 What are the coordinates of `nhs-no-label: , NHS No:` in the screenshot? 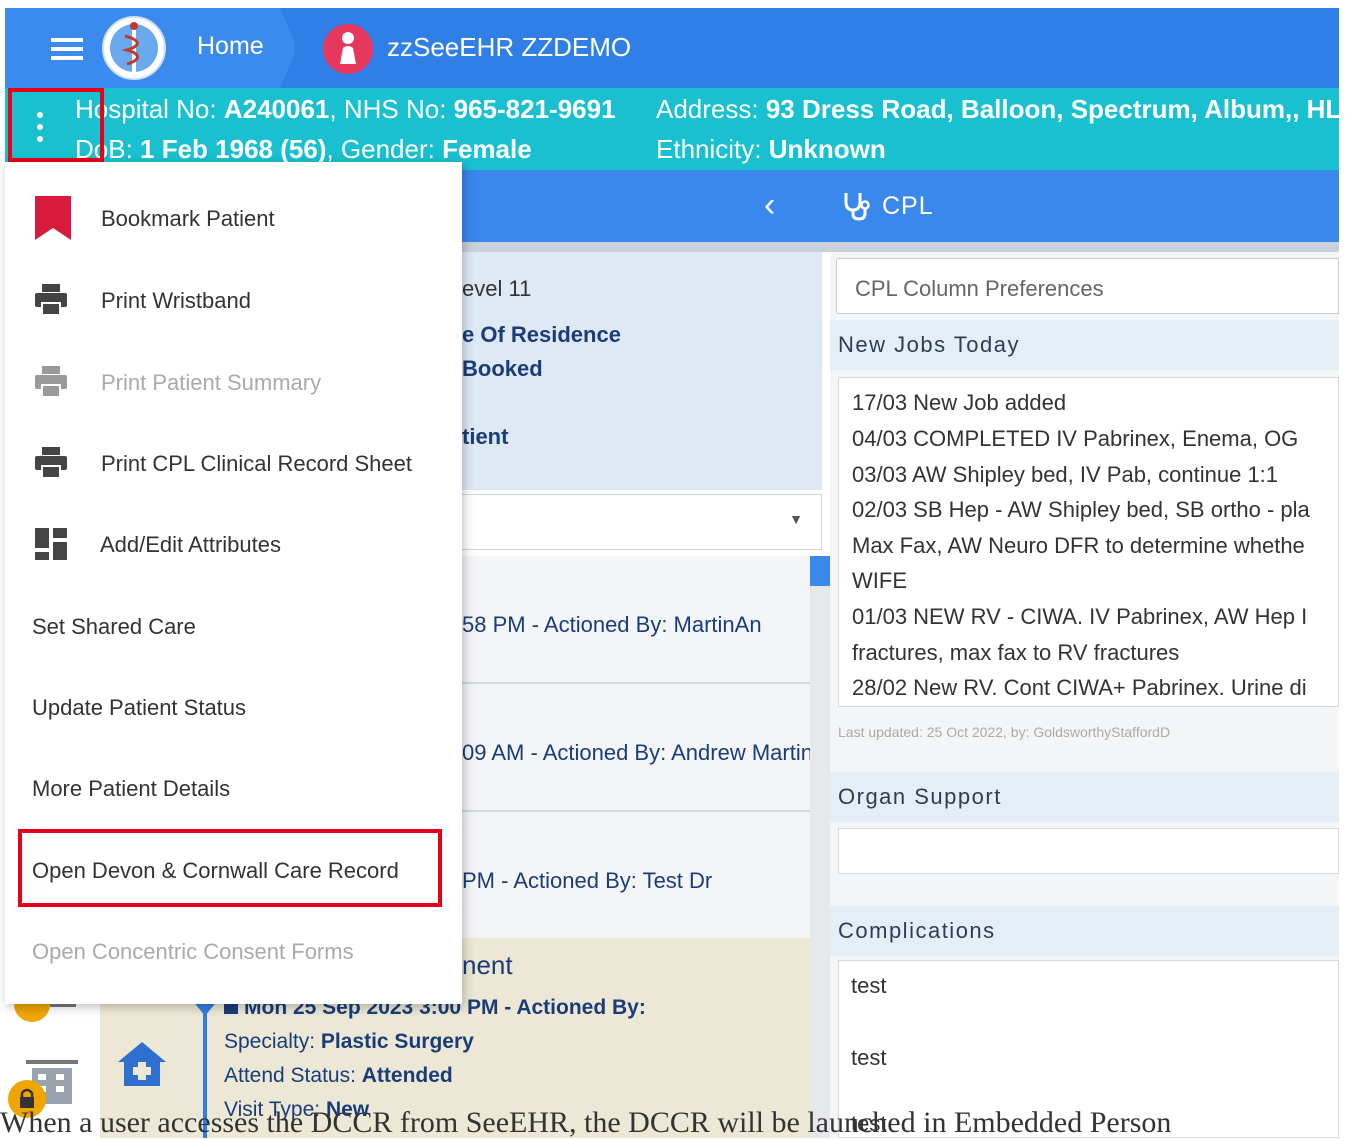 It's located at (391, 109).